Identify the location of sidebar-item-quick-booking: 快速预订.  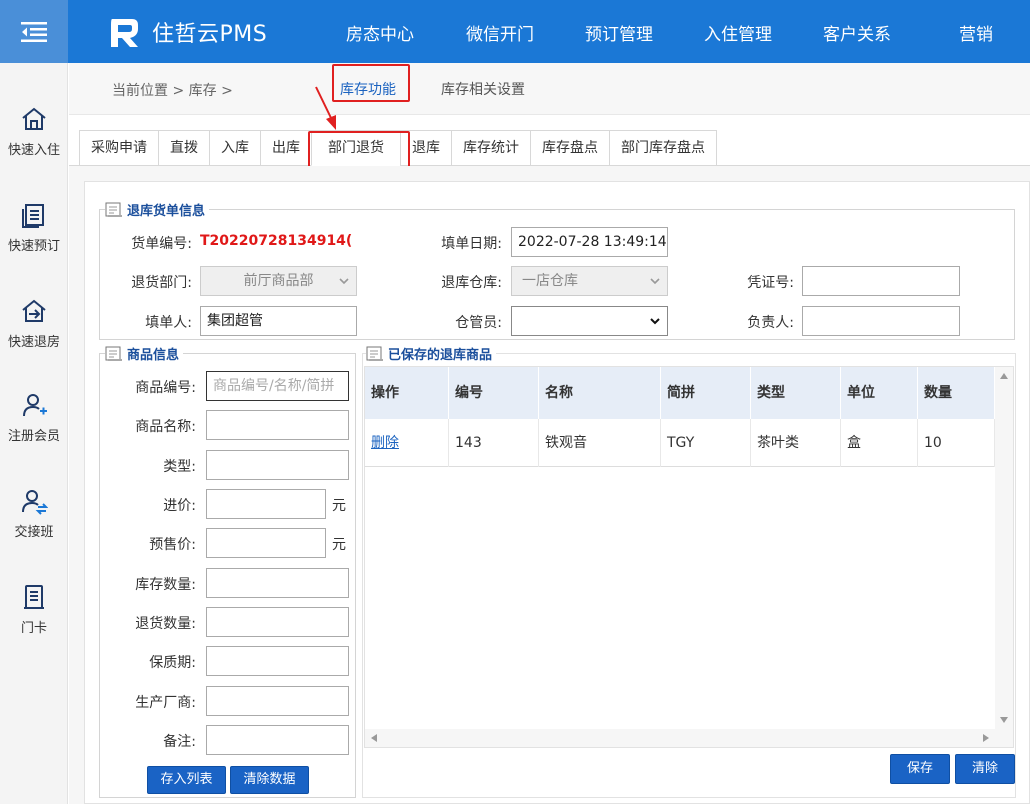
(34, 227).